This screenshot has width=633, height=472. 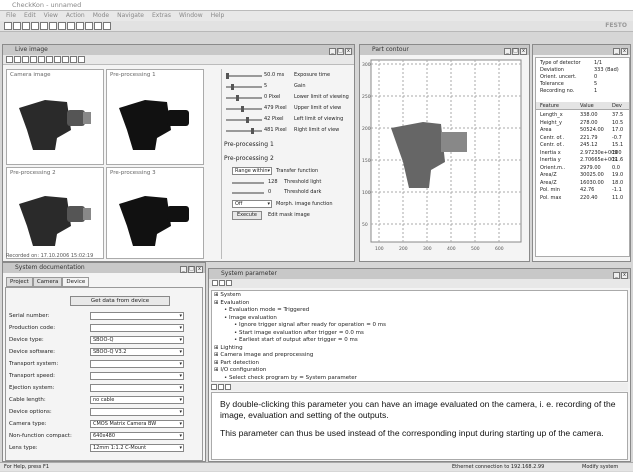 What do you see at coordinates (214, 387) in the screenshot?
I see `back-icon` at bounding box center [214, 387].